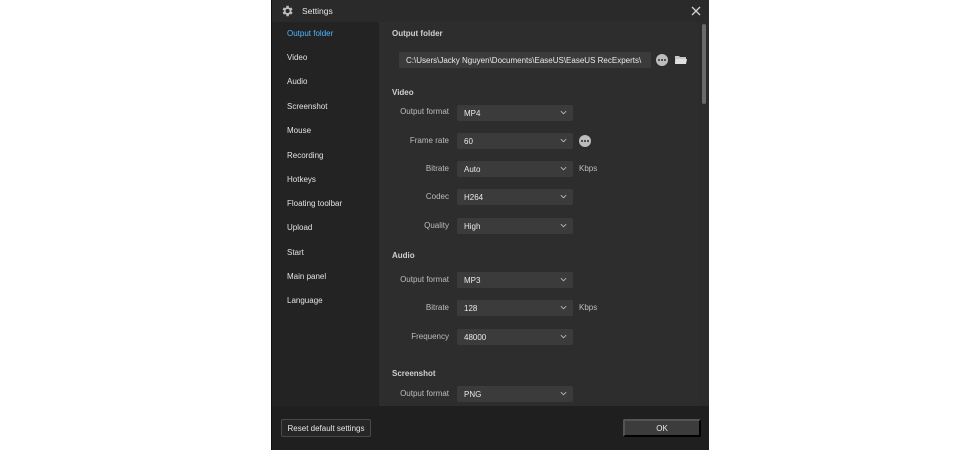 The height and width of the screenshot is (450, 979). Describe the element at coordinates (490, 428) in the screenshot. I see `dialog-footer: Reset default settings OK` at that location.